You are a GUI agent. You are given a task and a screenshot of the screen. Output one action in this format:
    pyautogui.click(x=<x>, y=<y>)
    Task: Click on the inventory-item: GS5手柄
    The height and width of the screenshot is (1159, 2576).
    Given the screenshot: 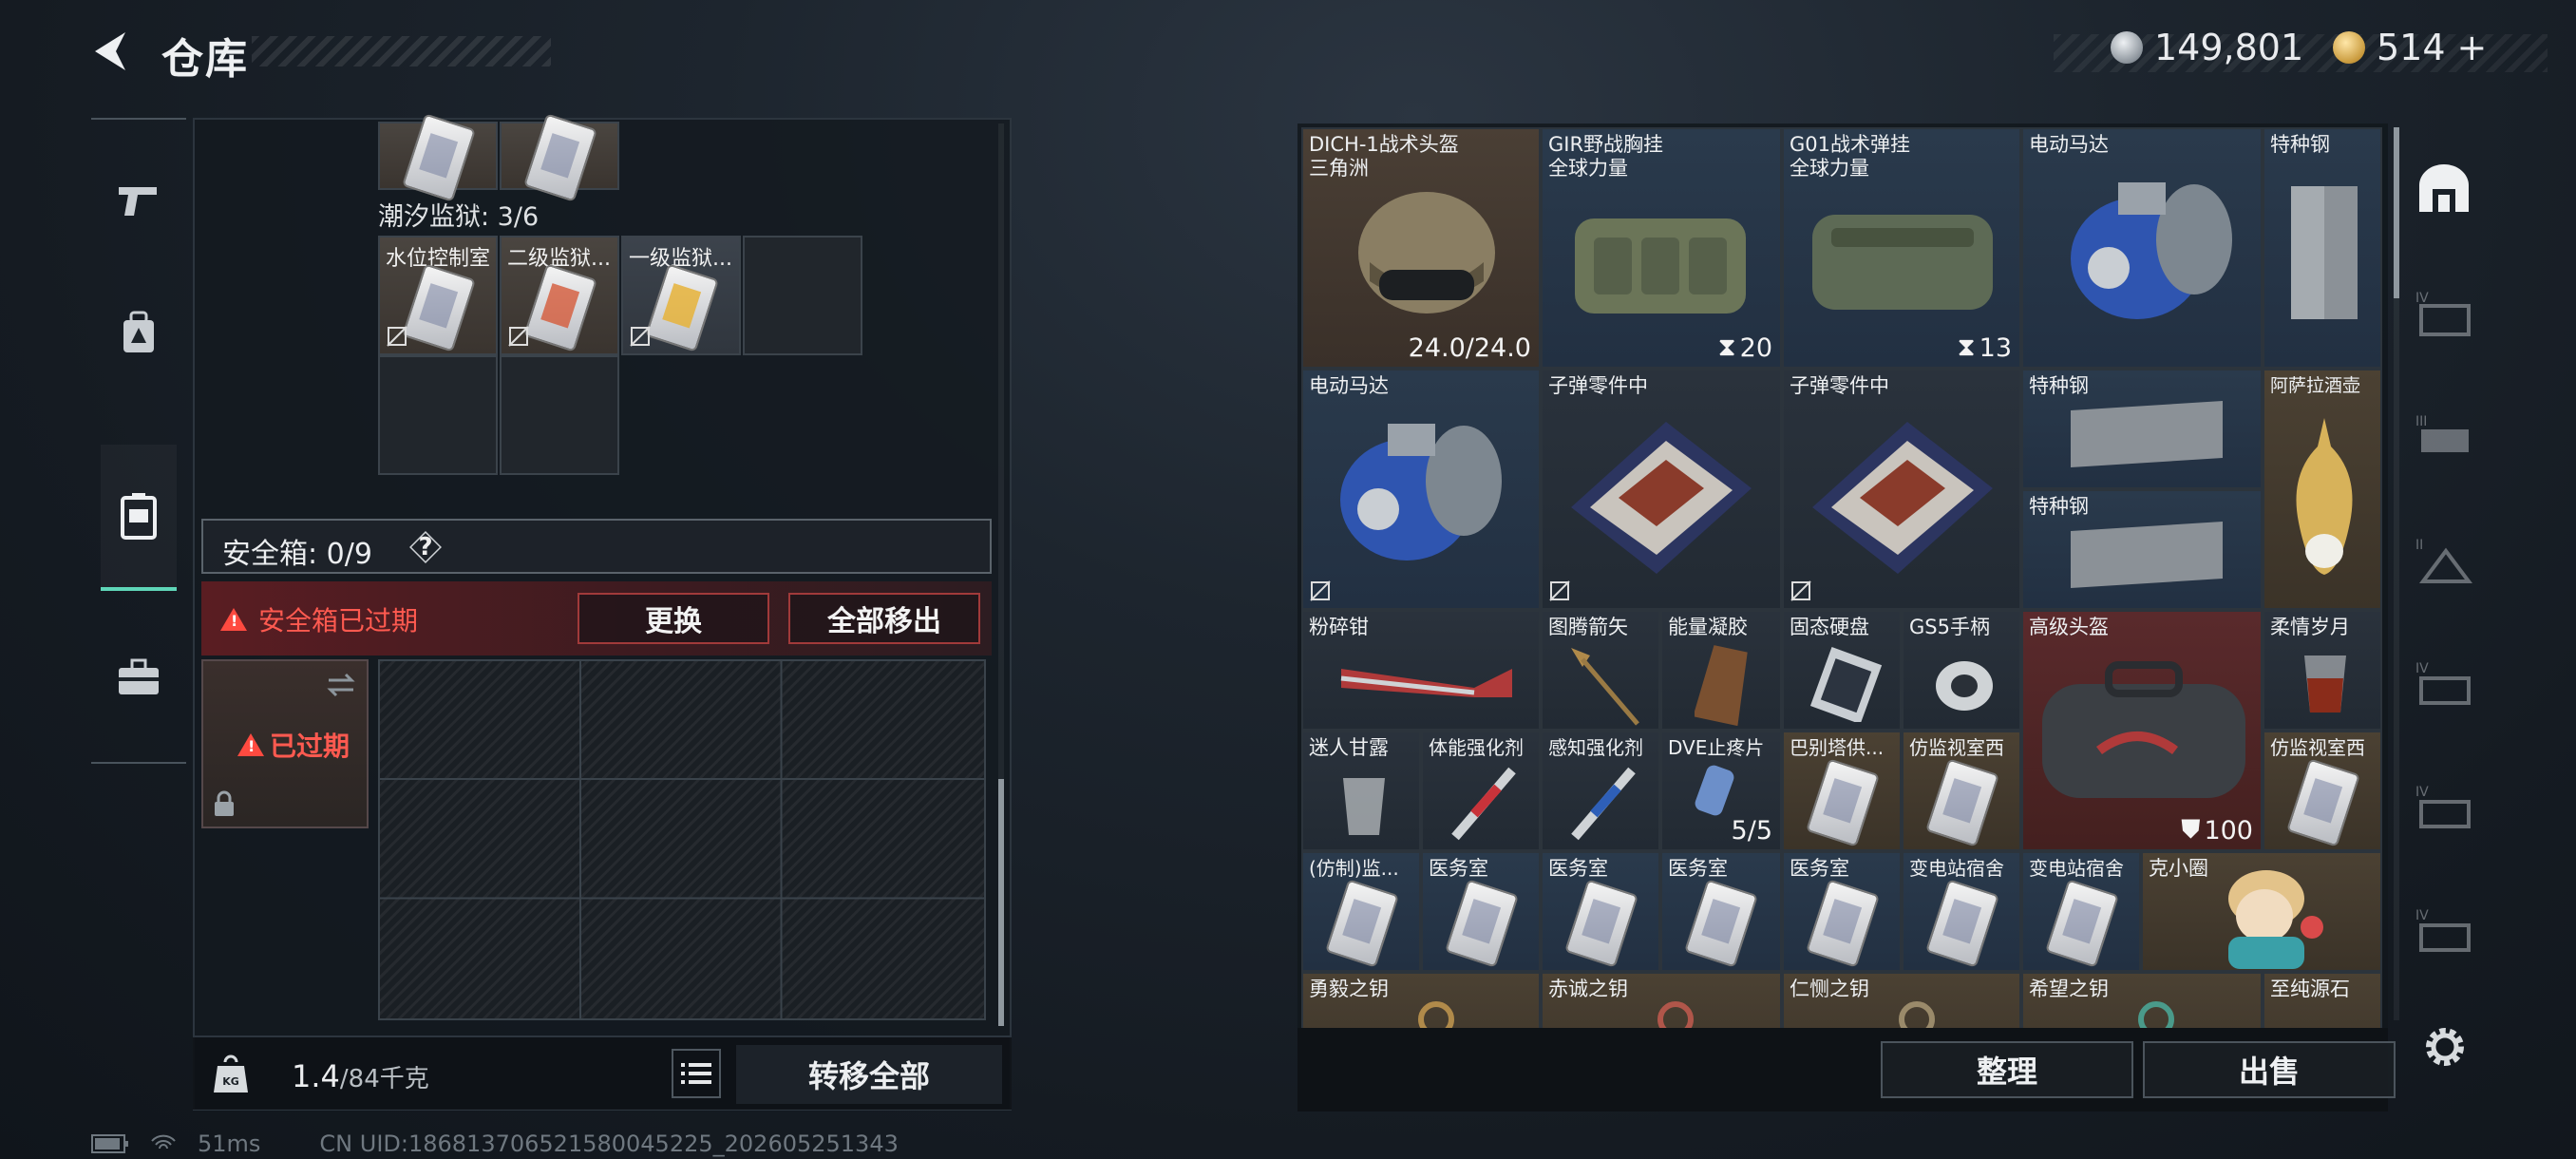 What is the action you would take?
    pyautogui.click(x=1961, y=670)
    